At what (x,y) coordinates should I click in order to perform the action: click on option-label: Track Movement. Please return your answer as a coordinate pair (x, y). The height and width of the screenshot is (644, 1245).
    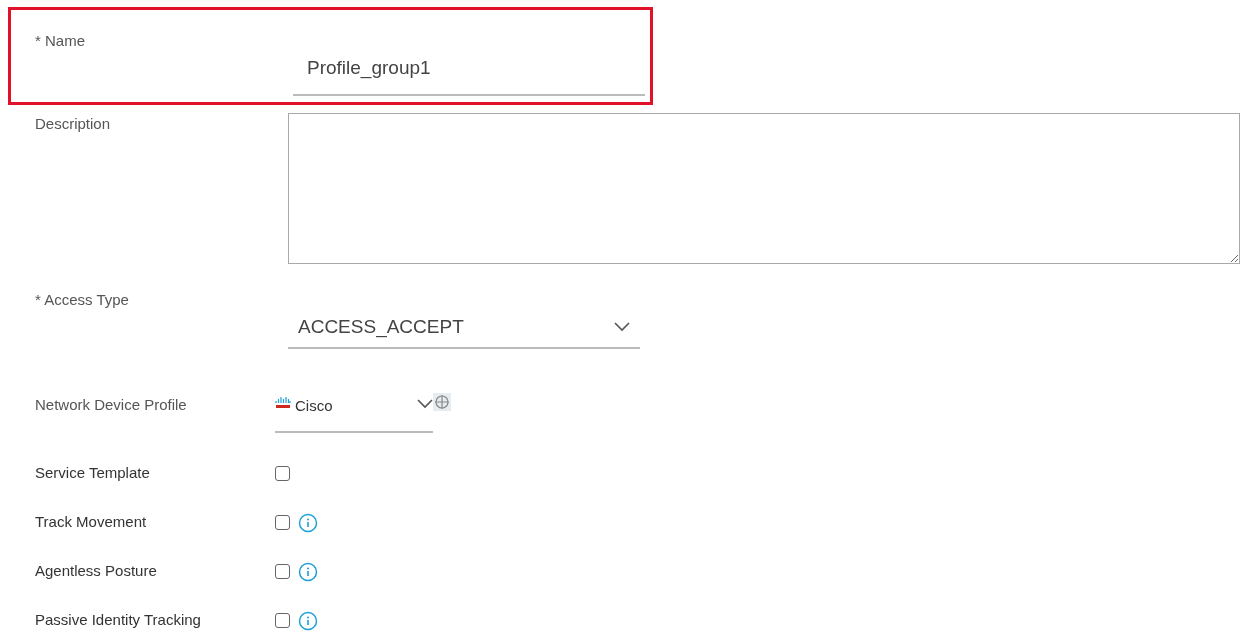
    Looking at the image, I should click on (91, 522).